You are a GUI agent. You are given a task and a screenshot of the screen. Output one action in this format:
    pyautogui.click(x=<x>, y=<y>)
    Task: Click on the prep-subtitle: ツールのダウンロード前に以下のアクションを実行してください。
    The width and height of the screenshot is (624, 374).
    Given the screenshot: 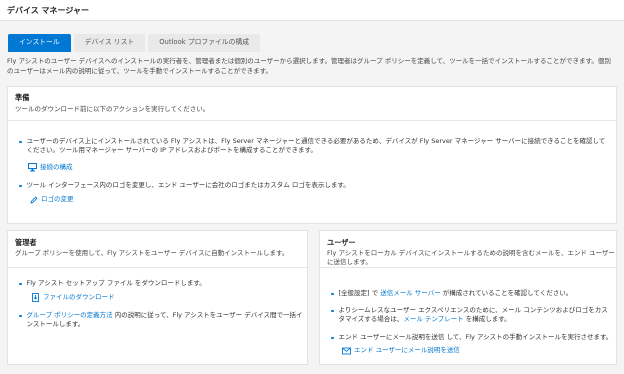 What is the action you would take?
    pyautogui.click(x=112, y=109)
    